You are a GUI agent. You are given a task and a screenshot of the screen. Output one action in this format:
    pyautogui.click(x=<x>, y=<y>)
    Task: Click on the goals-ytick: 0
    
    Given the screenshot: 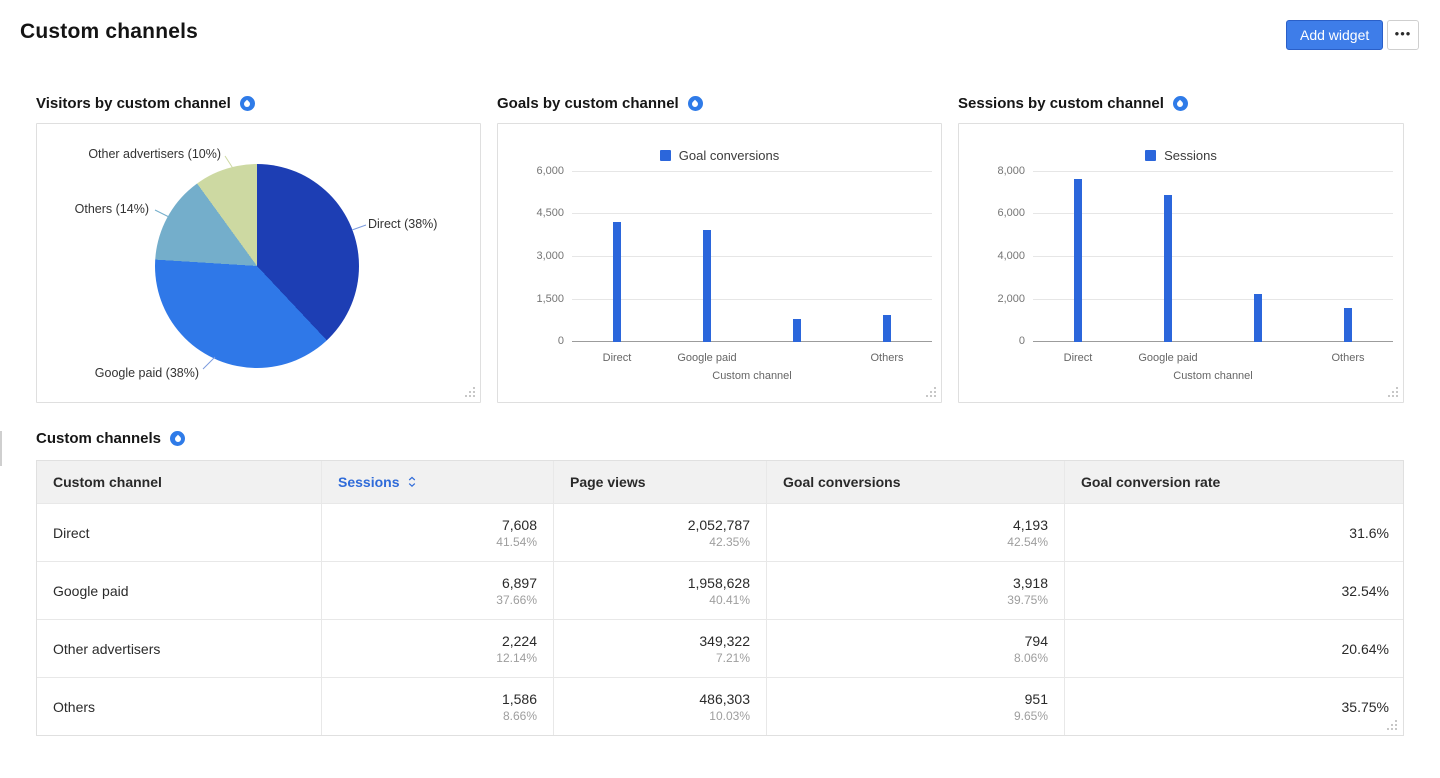 What is the action you would take?
    pyautogui.click(x=560, y=341)
    